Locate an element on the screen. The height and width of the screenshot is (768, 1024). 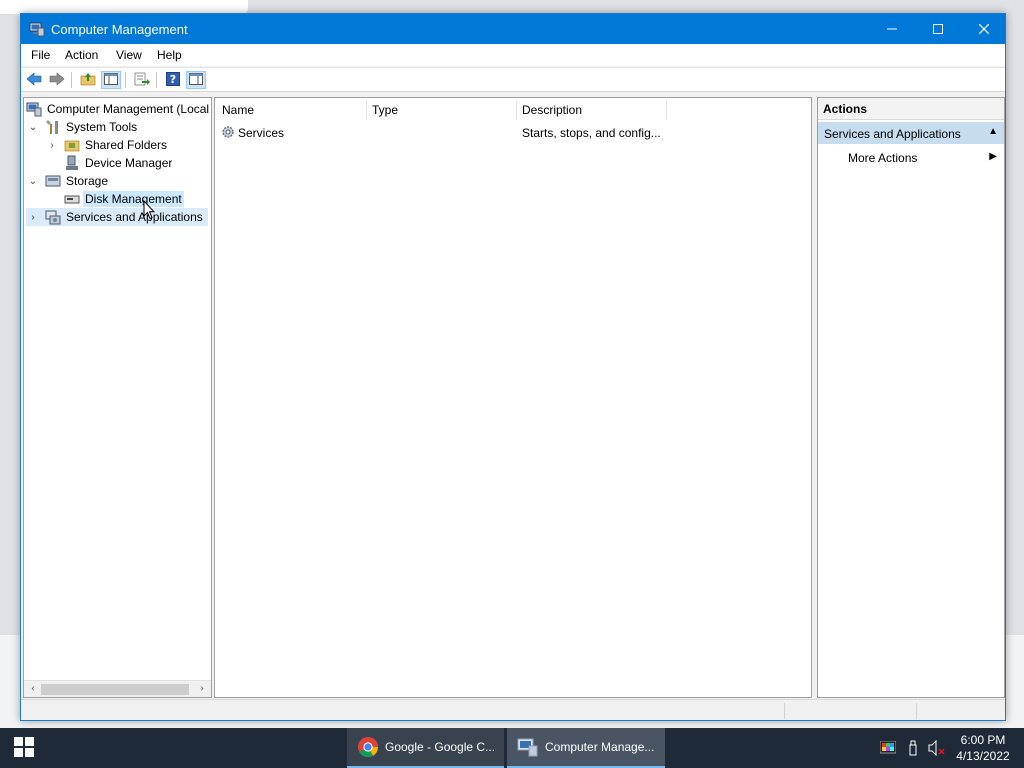
window-title: Computer Management is located at coordinates (119, 29).